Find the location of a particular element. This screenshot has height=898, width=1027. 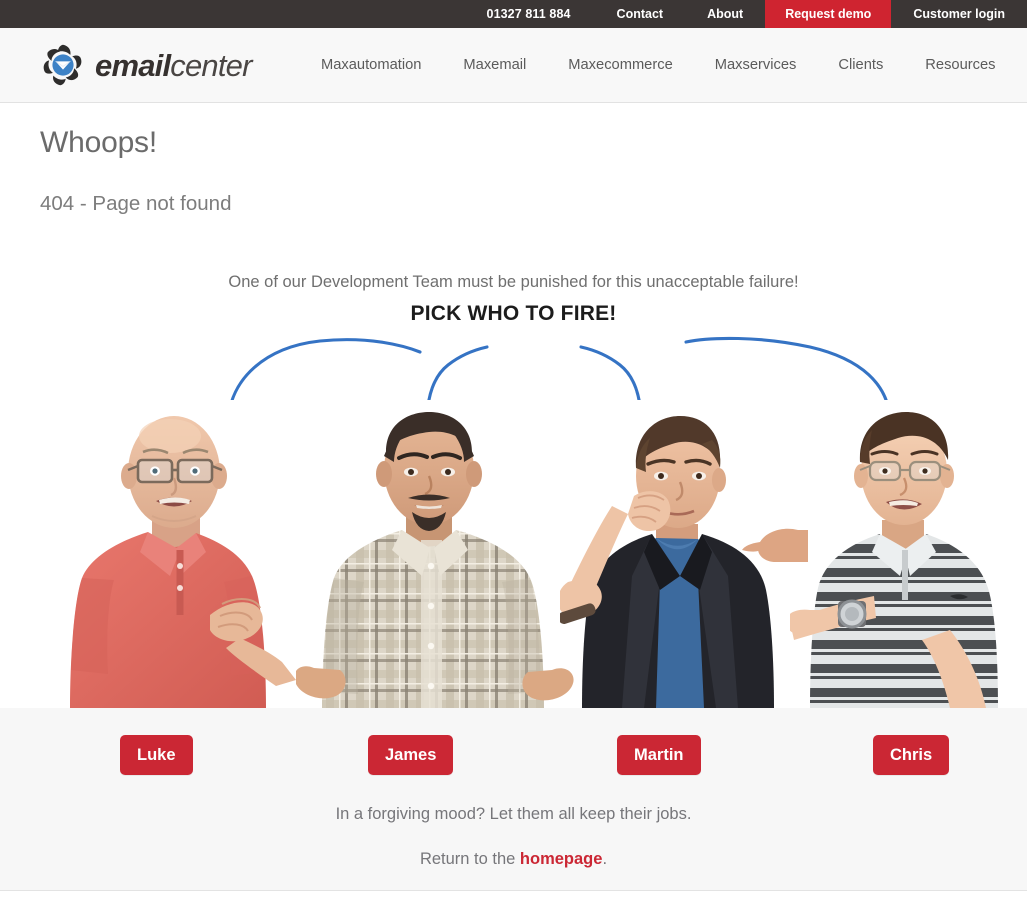

nav-item-clients: Clients is located at coordinates (860, 65).